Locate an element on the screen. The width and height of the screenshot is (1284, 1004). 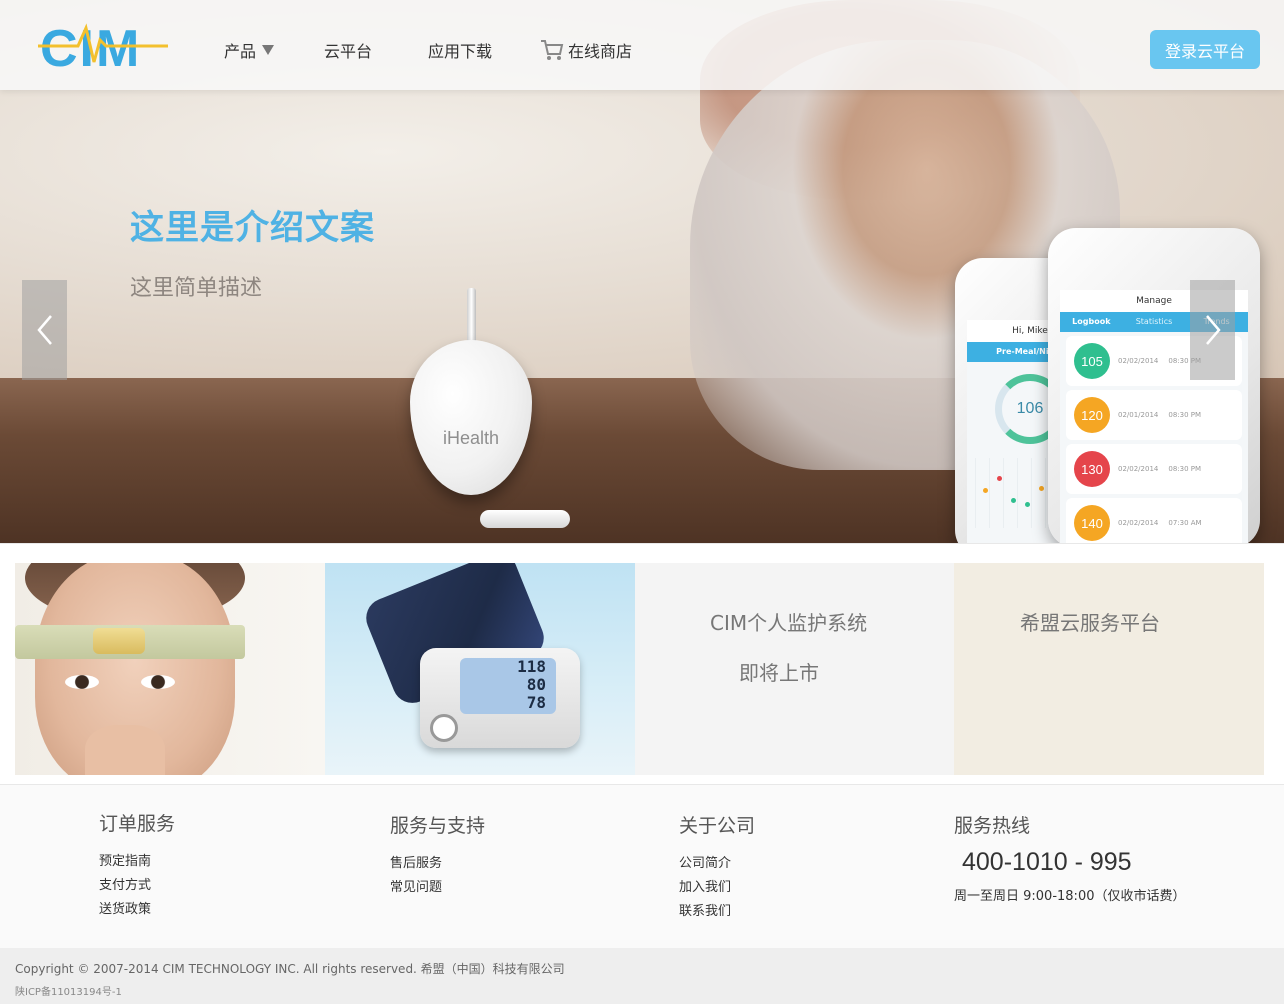
bp-monitor-display: 118 80 78 is located at coordinates (508, 686).